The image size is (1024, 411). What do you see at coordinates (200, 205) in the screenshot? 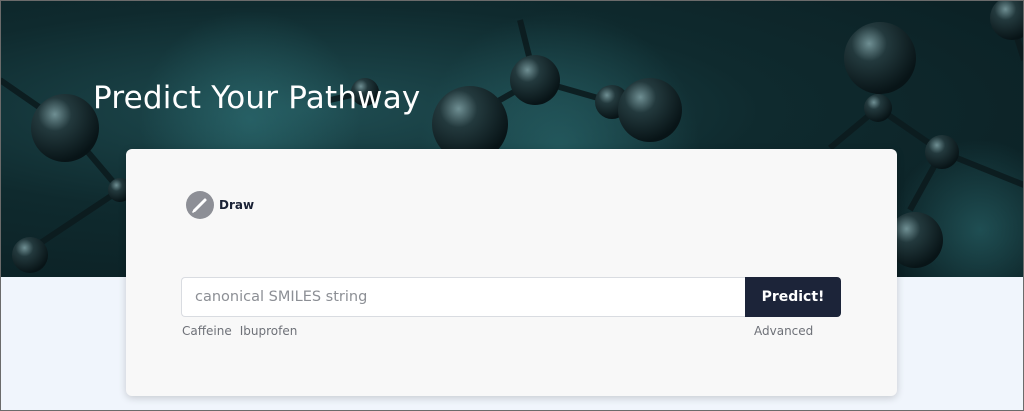
I see `pencil-icon` at bounding box center [200, 205].